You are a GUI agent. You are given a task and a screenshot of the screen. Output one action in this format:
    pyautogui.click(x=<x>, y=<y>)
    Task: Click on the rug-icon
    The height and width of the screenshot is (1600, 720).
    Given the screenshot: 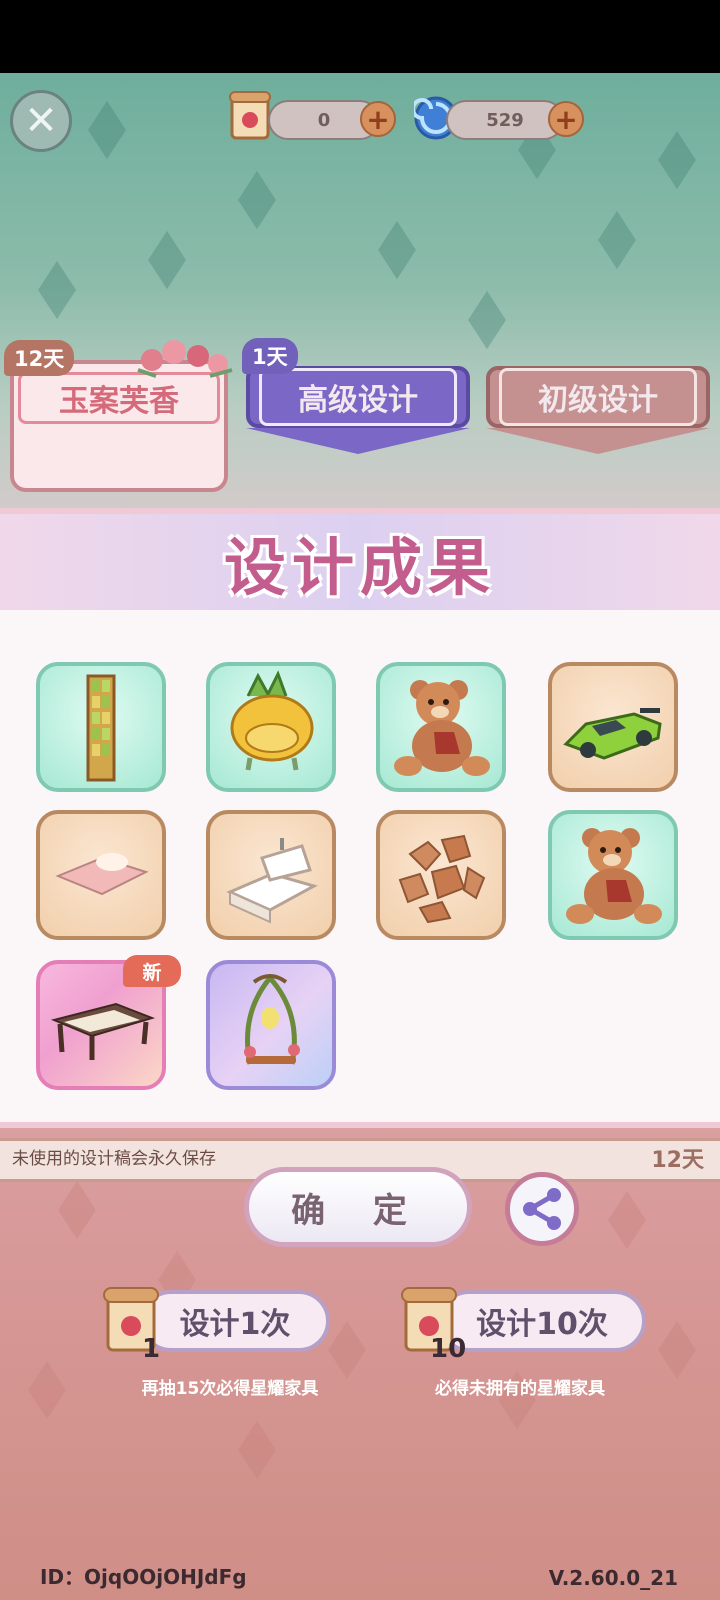 What is the action you would take?
    pyautogui.click(x=102, y=874)
    